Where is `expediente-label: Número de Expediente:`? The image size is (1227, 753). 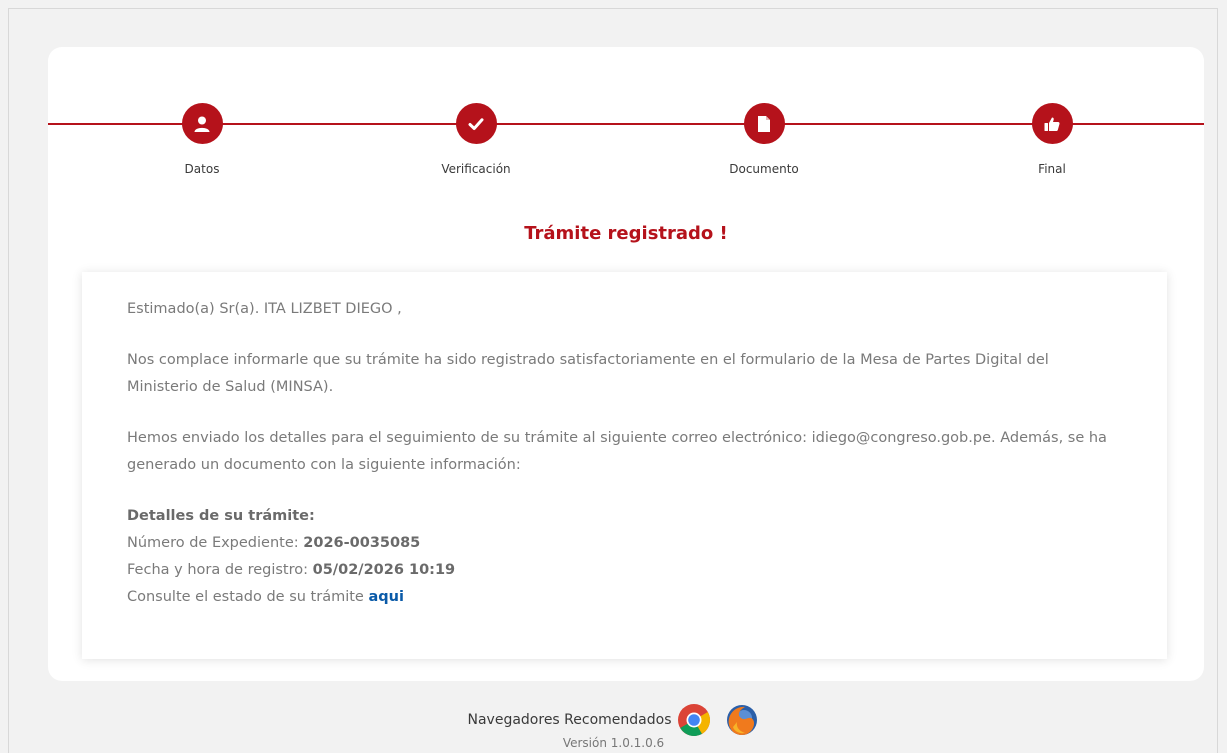 expediente-label: Número de Expediente: is located at coordinates (215, 543).